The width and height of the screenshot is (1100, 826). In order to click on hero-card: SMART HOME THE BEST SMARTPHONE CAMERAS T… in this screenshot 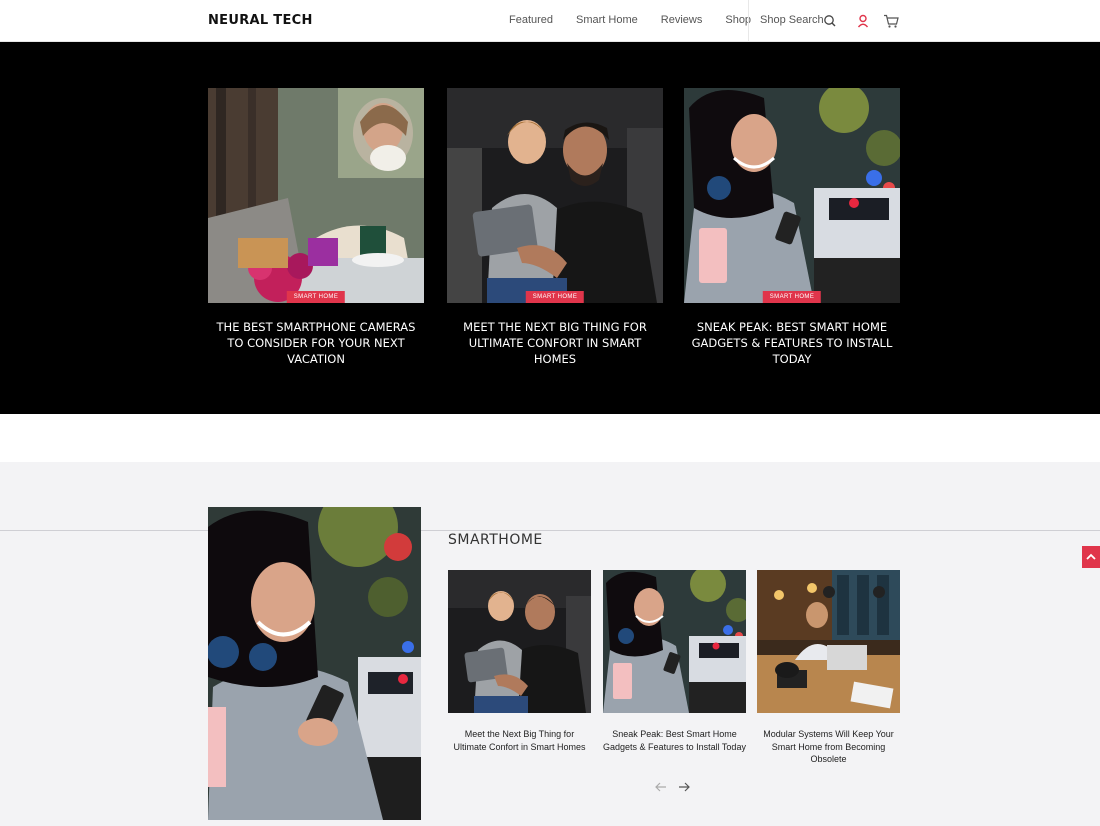, I will do `click(316, 227)`.